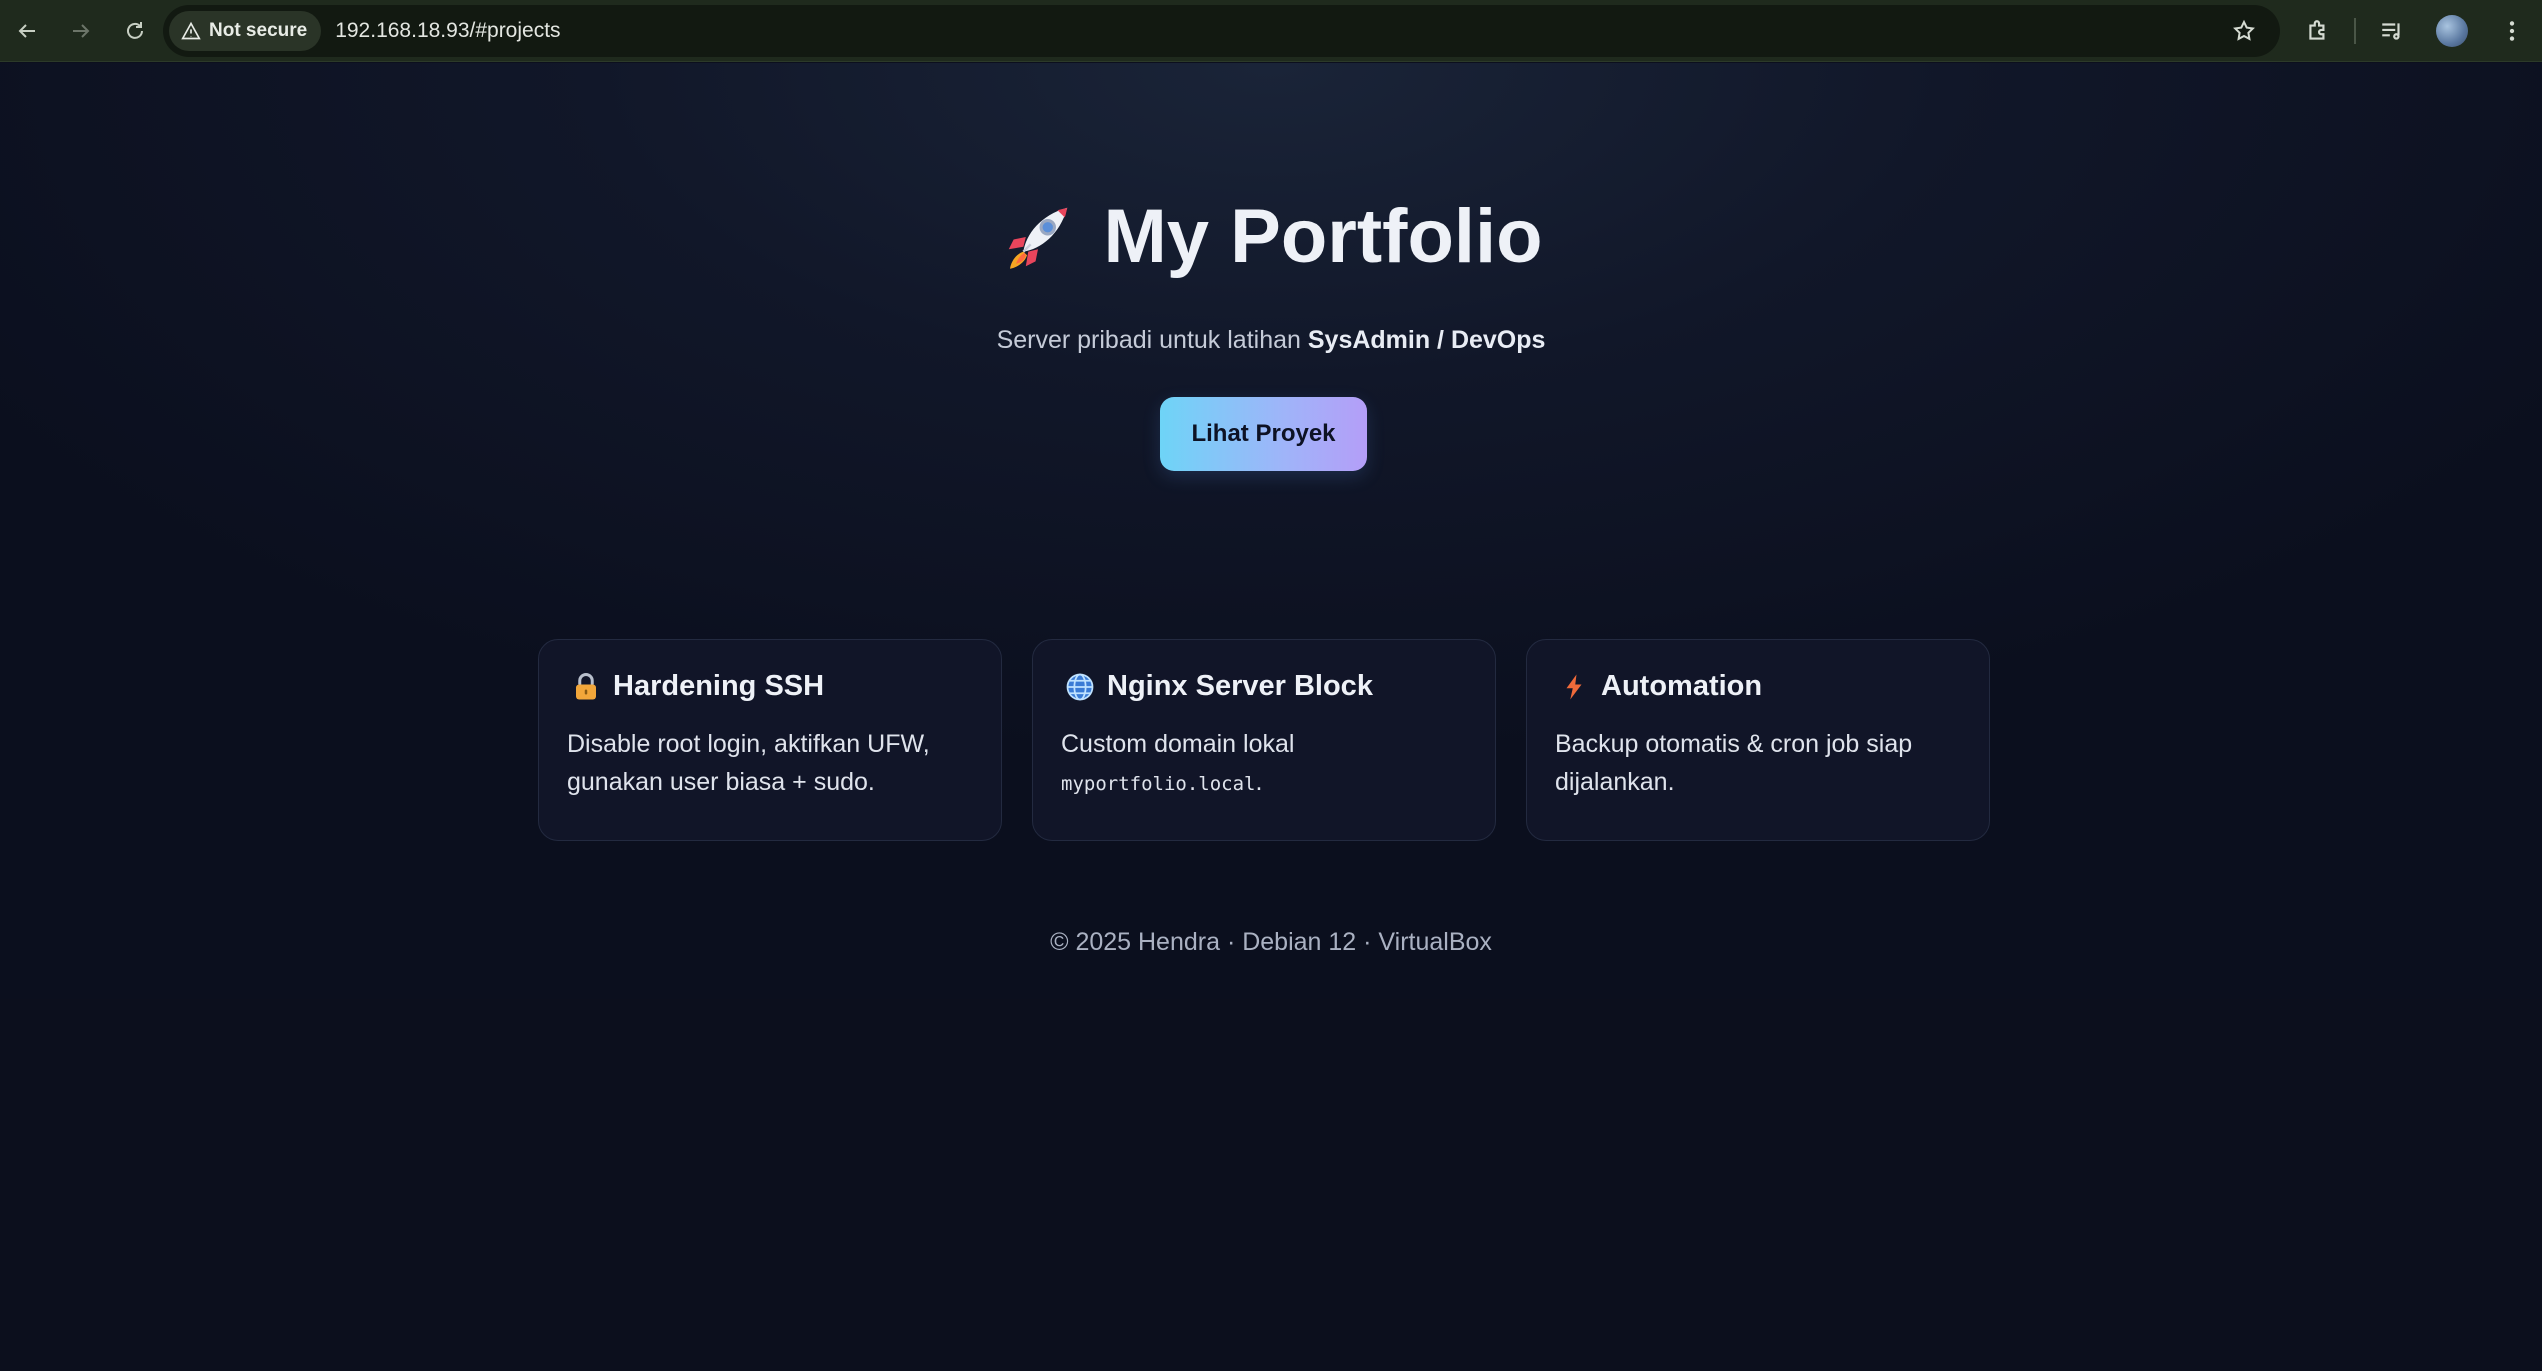  I want to click on globe-icon, so click(1080, 686).